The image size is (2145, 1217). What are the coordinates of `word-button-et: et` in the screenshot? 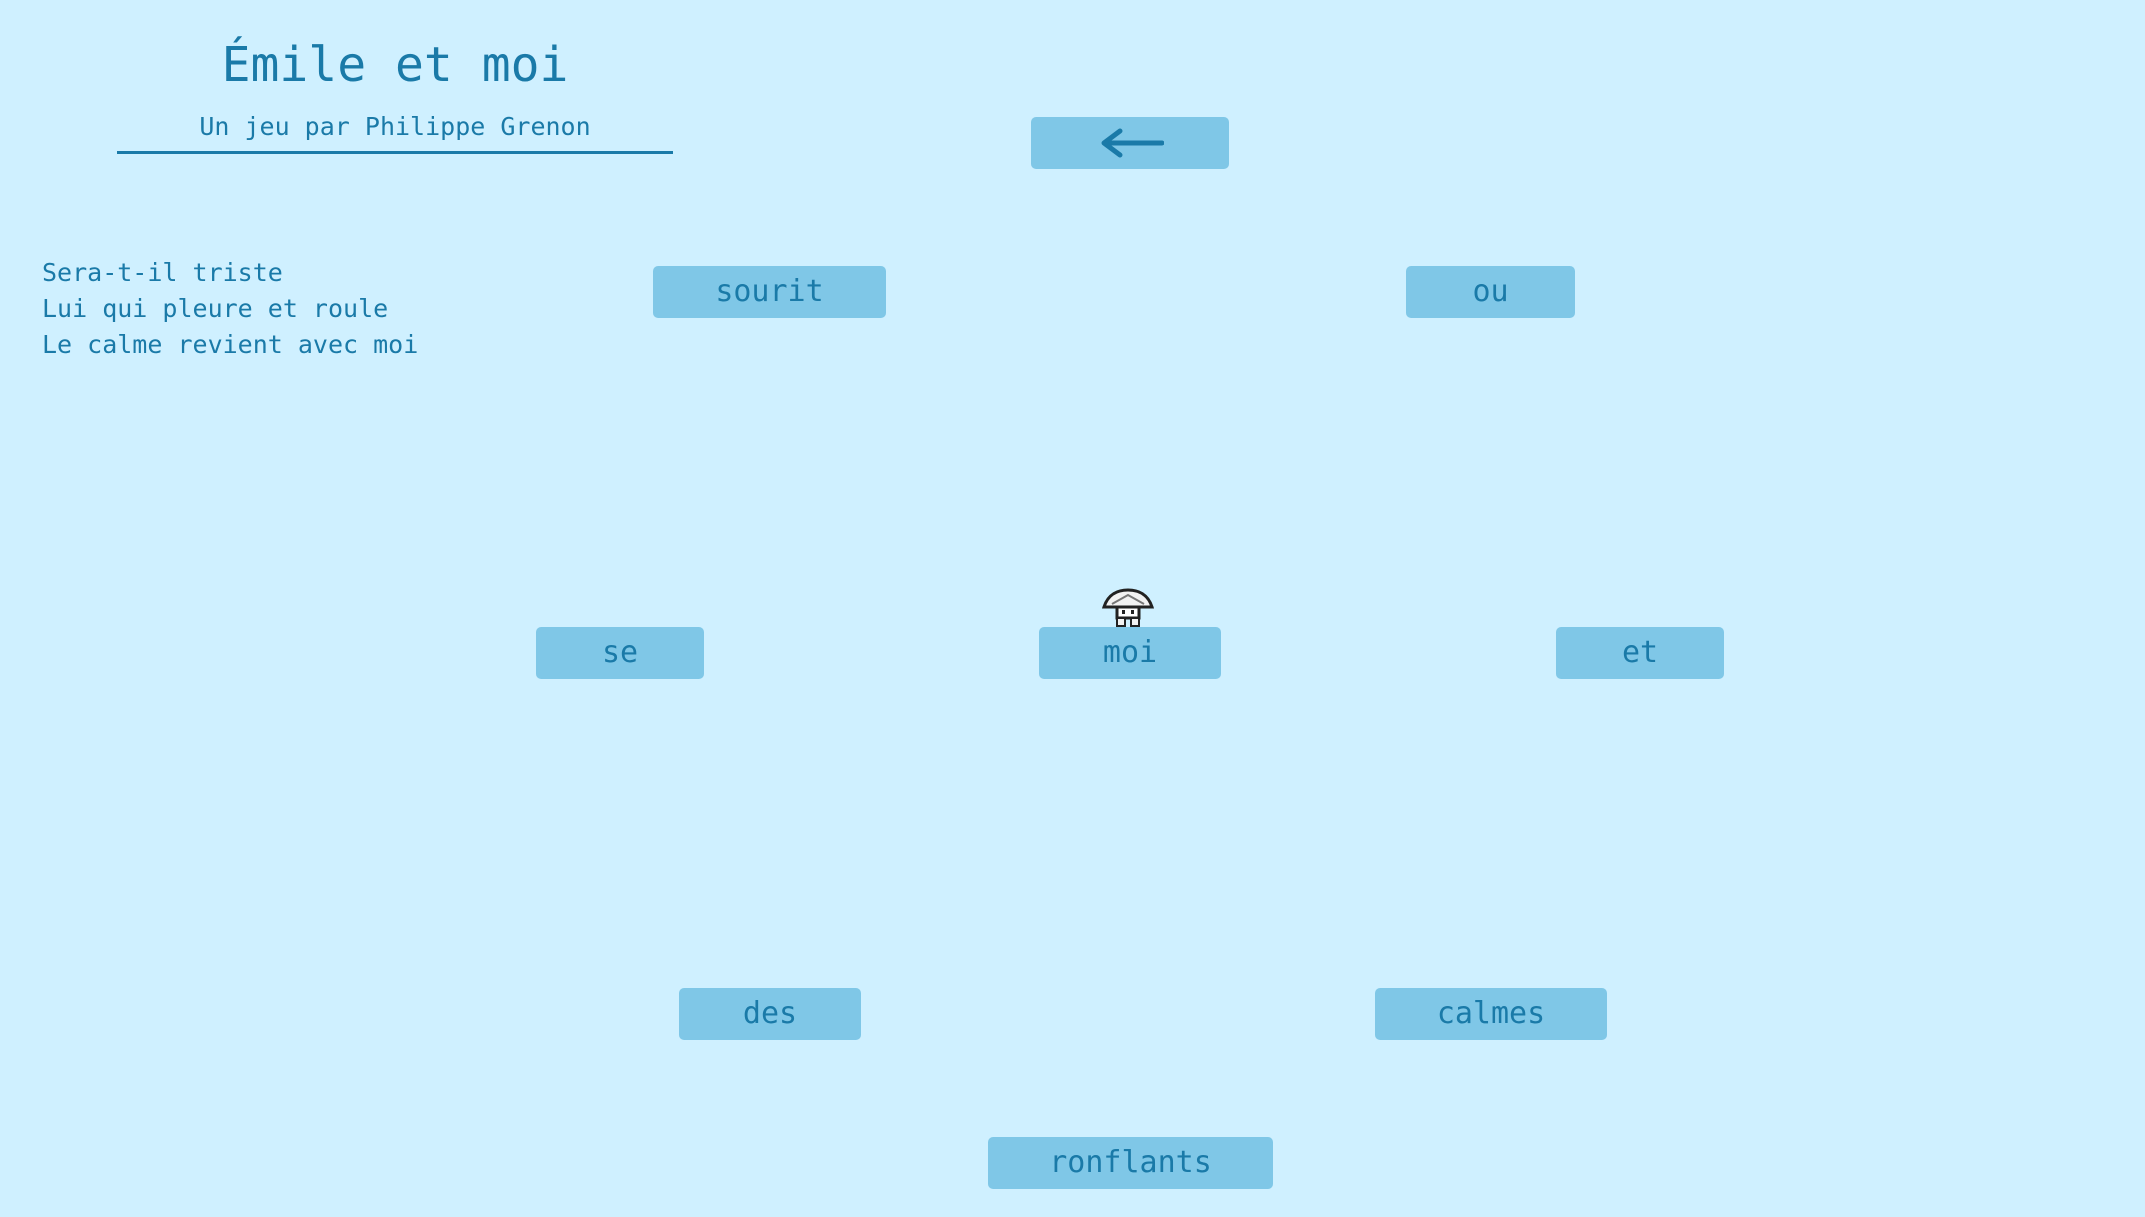 It's located at (1640, 653).